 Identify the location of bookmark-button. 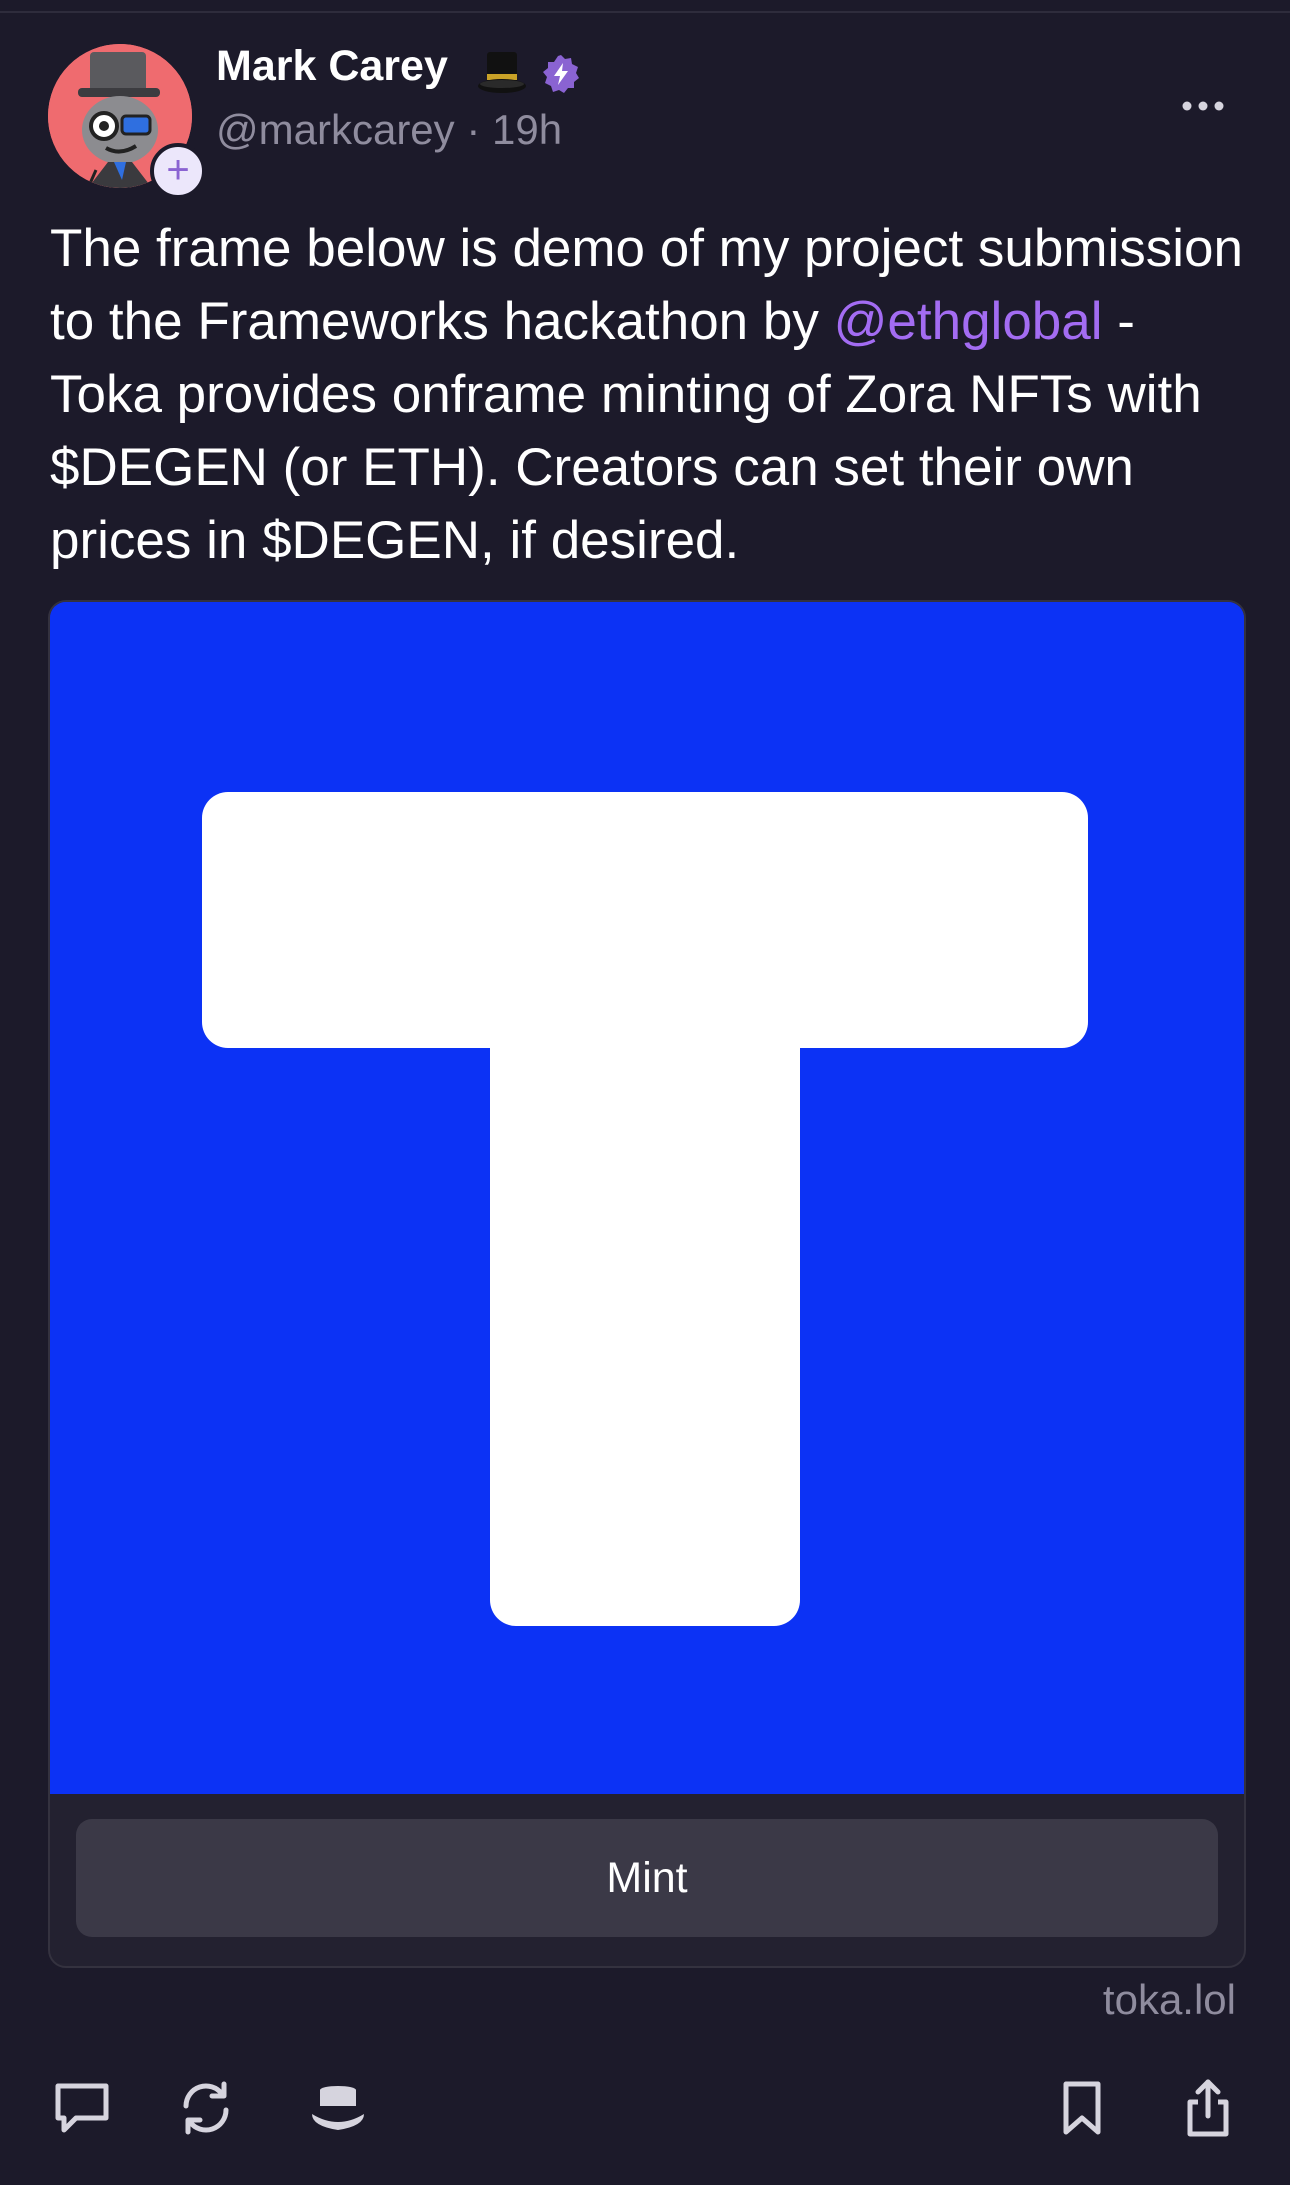
(1082, 2108).